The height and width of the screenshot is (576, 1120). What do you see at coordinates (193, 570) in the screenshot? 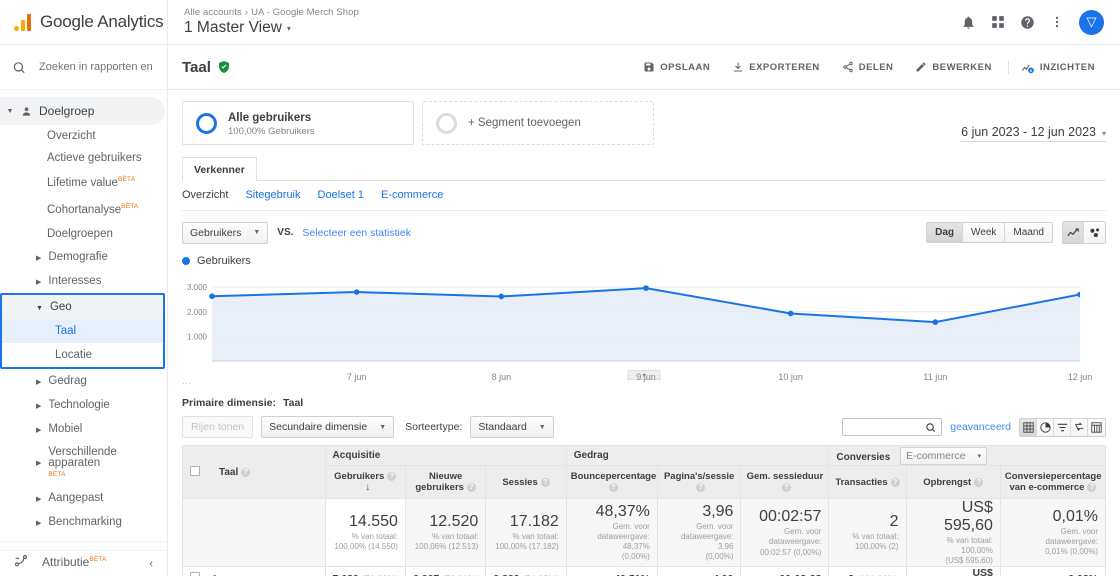
I see `row-checkbox-cell` at bounding box center [193, 570].